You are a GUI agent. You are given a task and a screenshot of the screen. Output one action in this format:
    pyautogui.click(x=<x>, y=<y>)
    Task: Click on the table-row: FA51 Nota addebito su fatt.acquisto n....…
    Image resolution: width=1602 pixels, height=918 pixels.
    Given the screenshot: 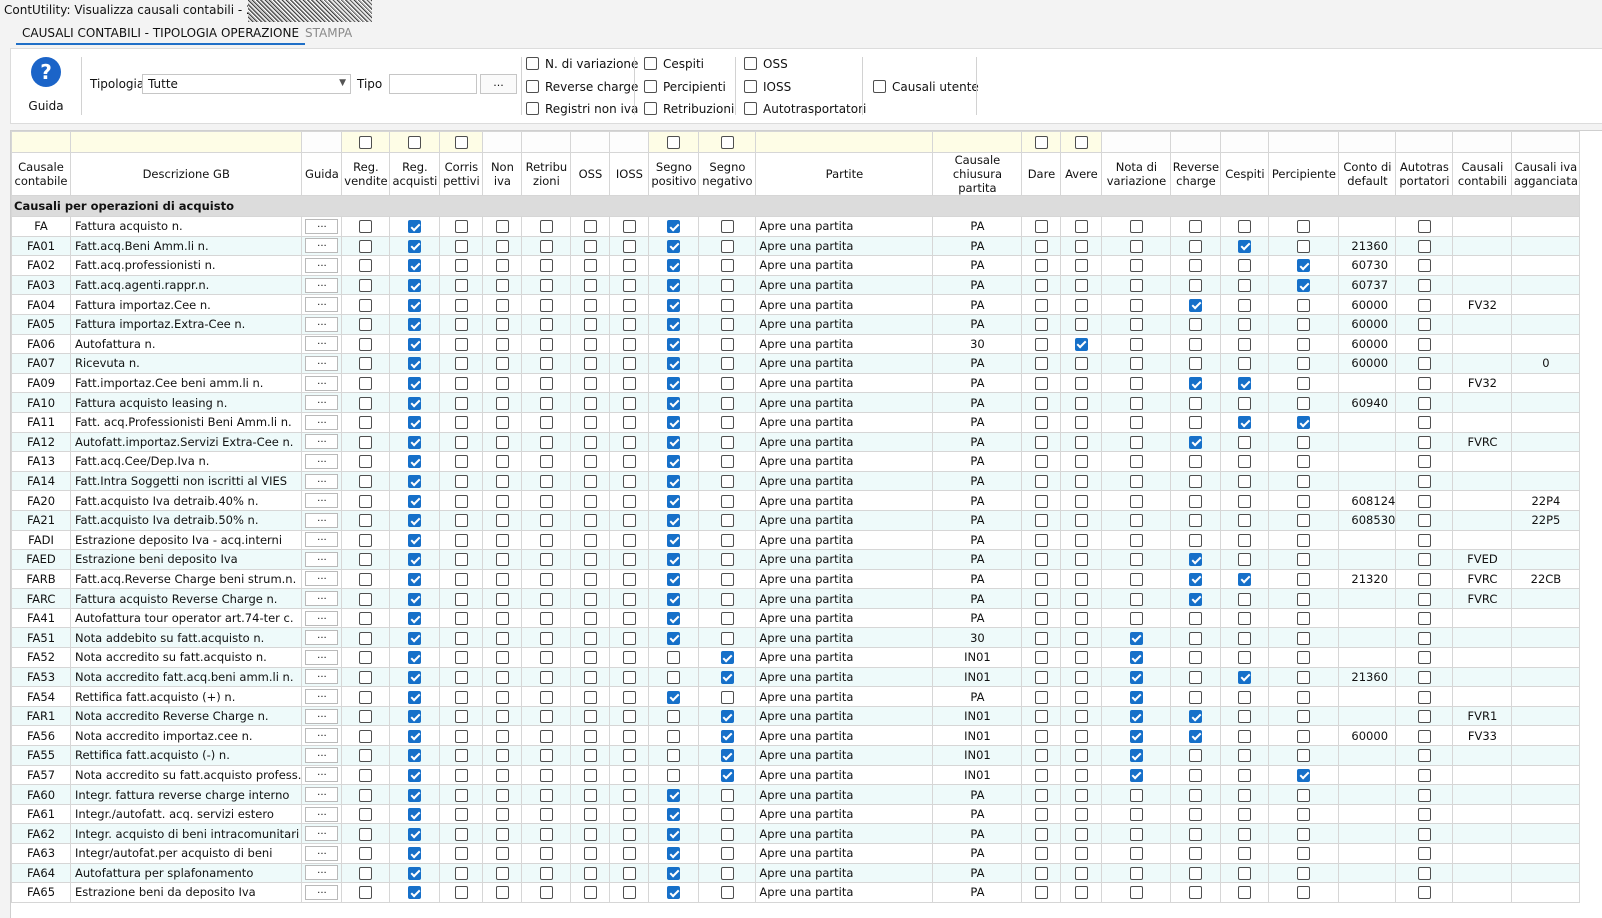 What is the action you would take?
    pyautogui.click(x=796, y=638)
    